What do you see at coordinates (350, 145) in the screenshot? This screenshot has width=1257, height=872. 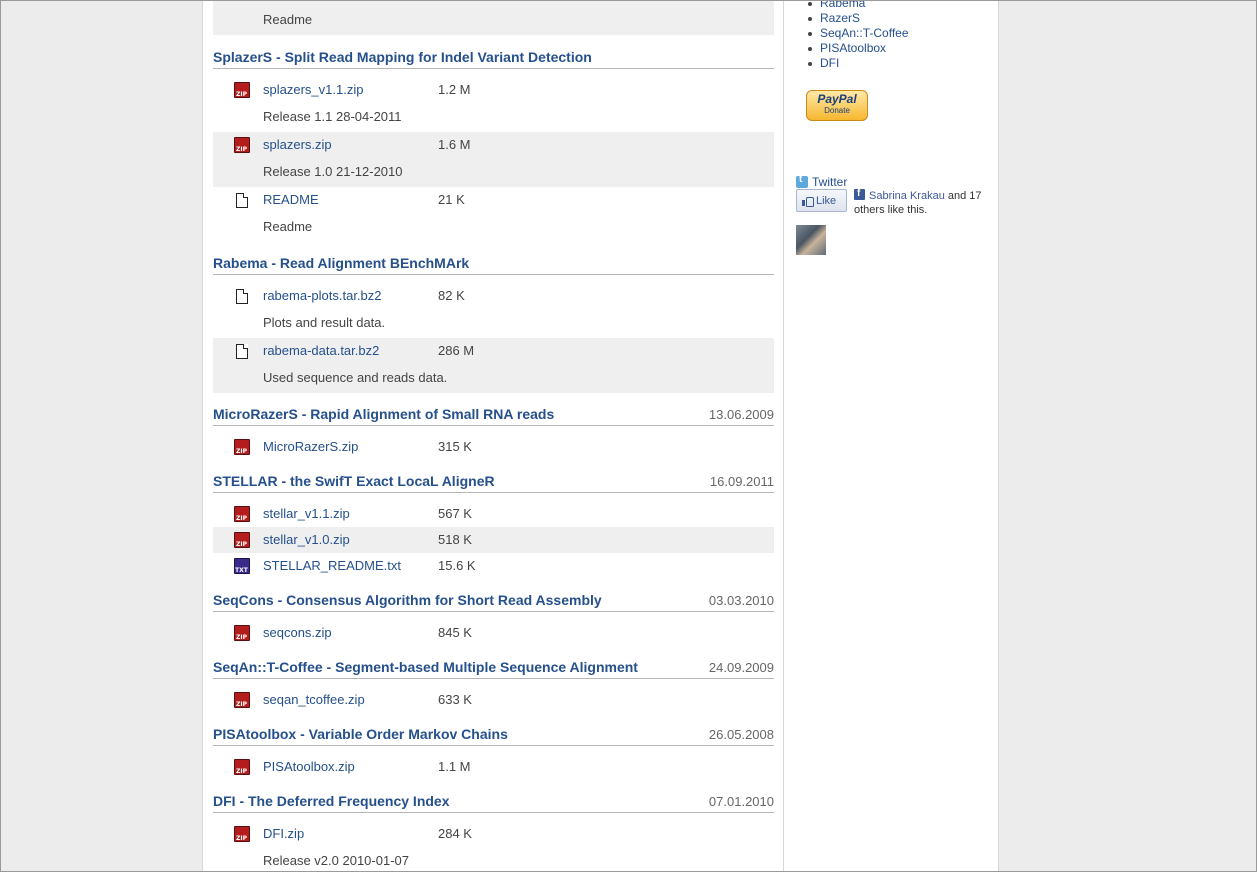 I see `file-download-link: splazers.zip` at bounding box center [350, 145].